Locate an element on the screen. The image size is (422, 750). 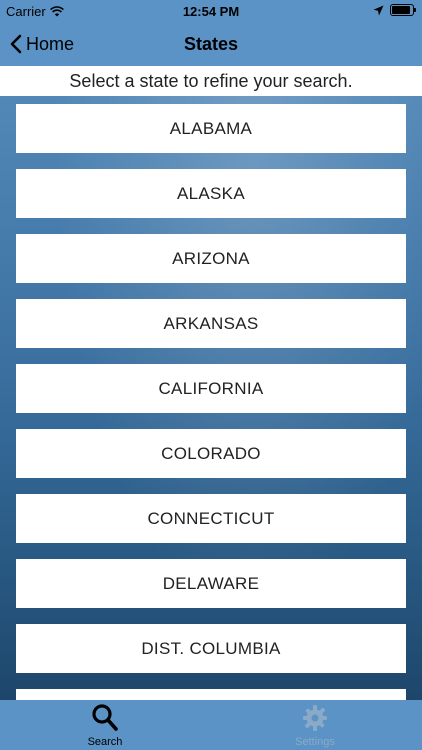
tab-search-label: Search is located at coordinates (105, 742).